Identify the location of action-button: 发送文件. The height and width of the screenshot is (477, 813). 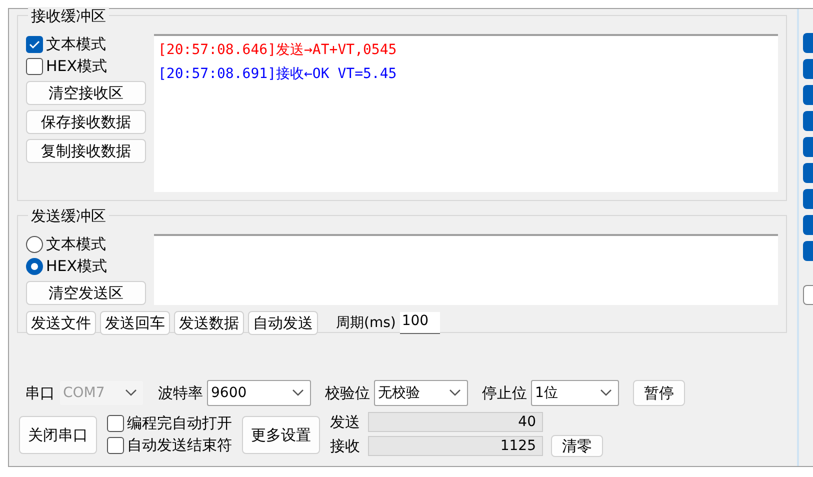
(61, 323).